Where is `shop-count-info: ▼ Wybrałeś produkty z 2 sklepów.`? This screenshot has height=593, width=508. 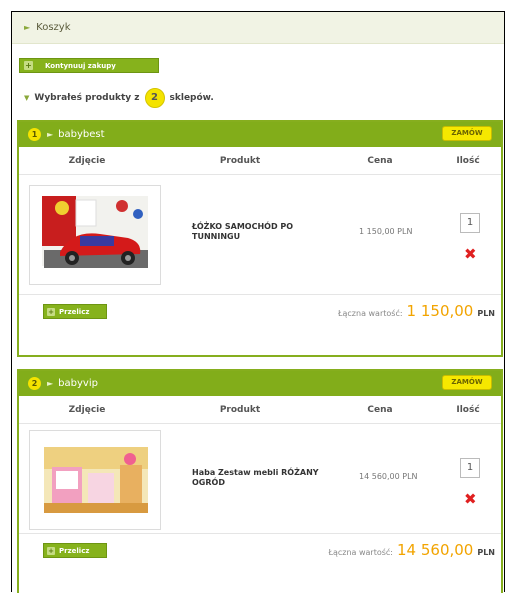
shop-count-info: ▼ Wybrałeś produkty z 2 sklepów. is located at coordinates (119, 98).